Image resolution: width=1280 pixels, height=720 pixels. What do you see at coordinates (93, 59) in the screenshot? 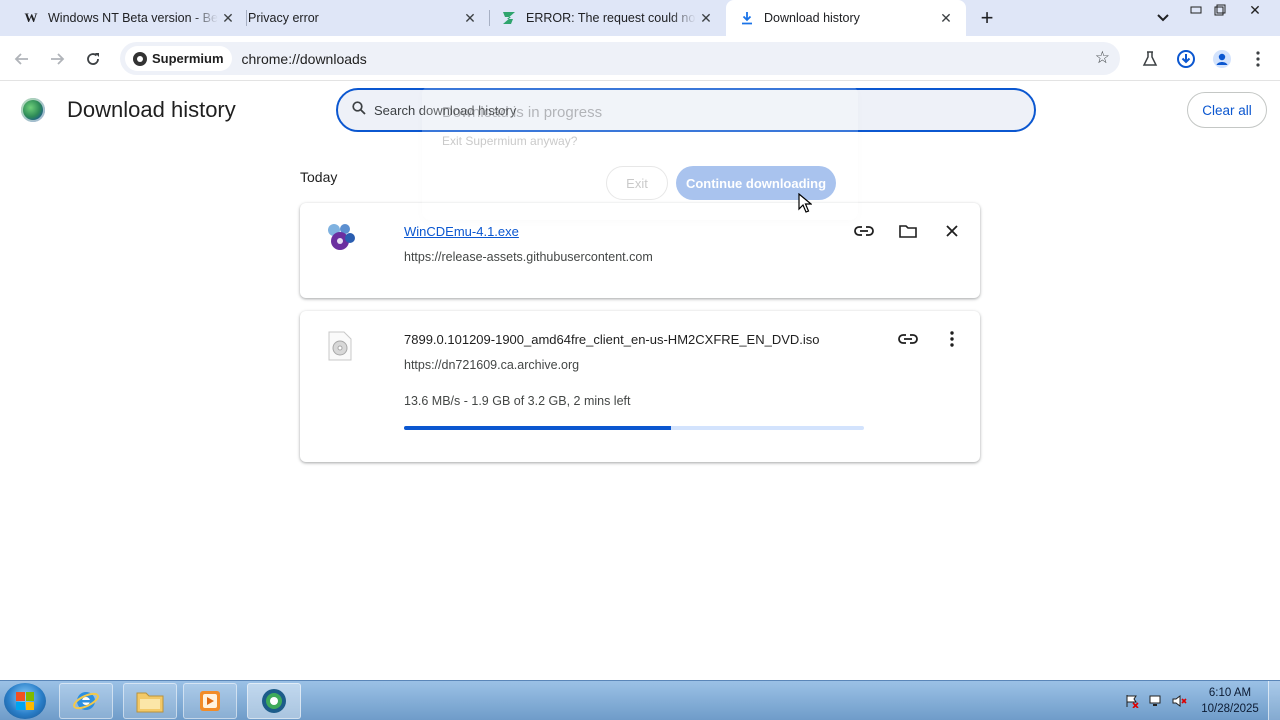
I see `reload-button` at bounding box center [93, 59].